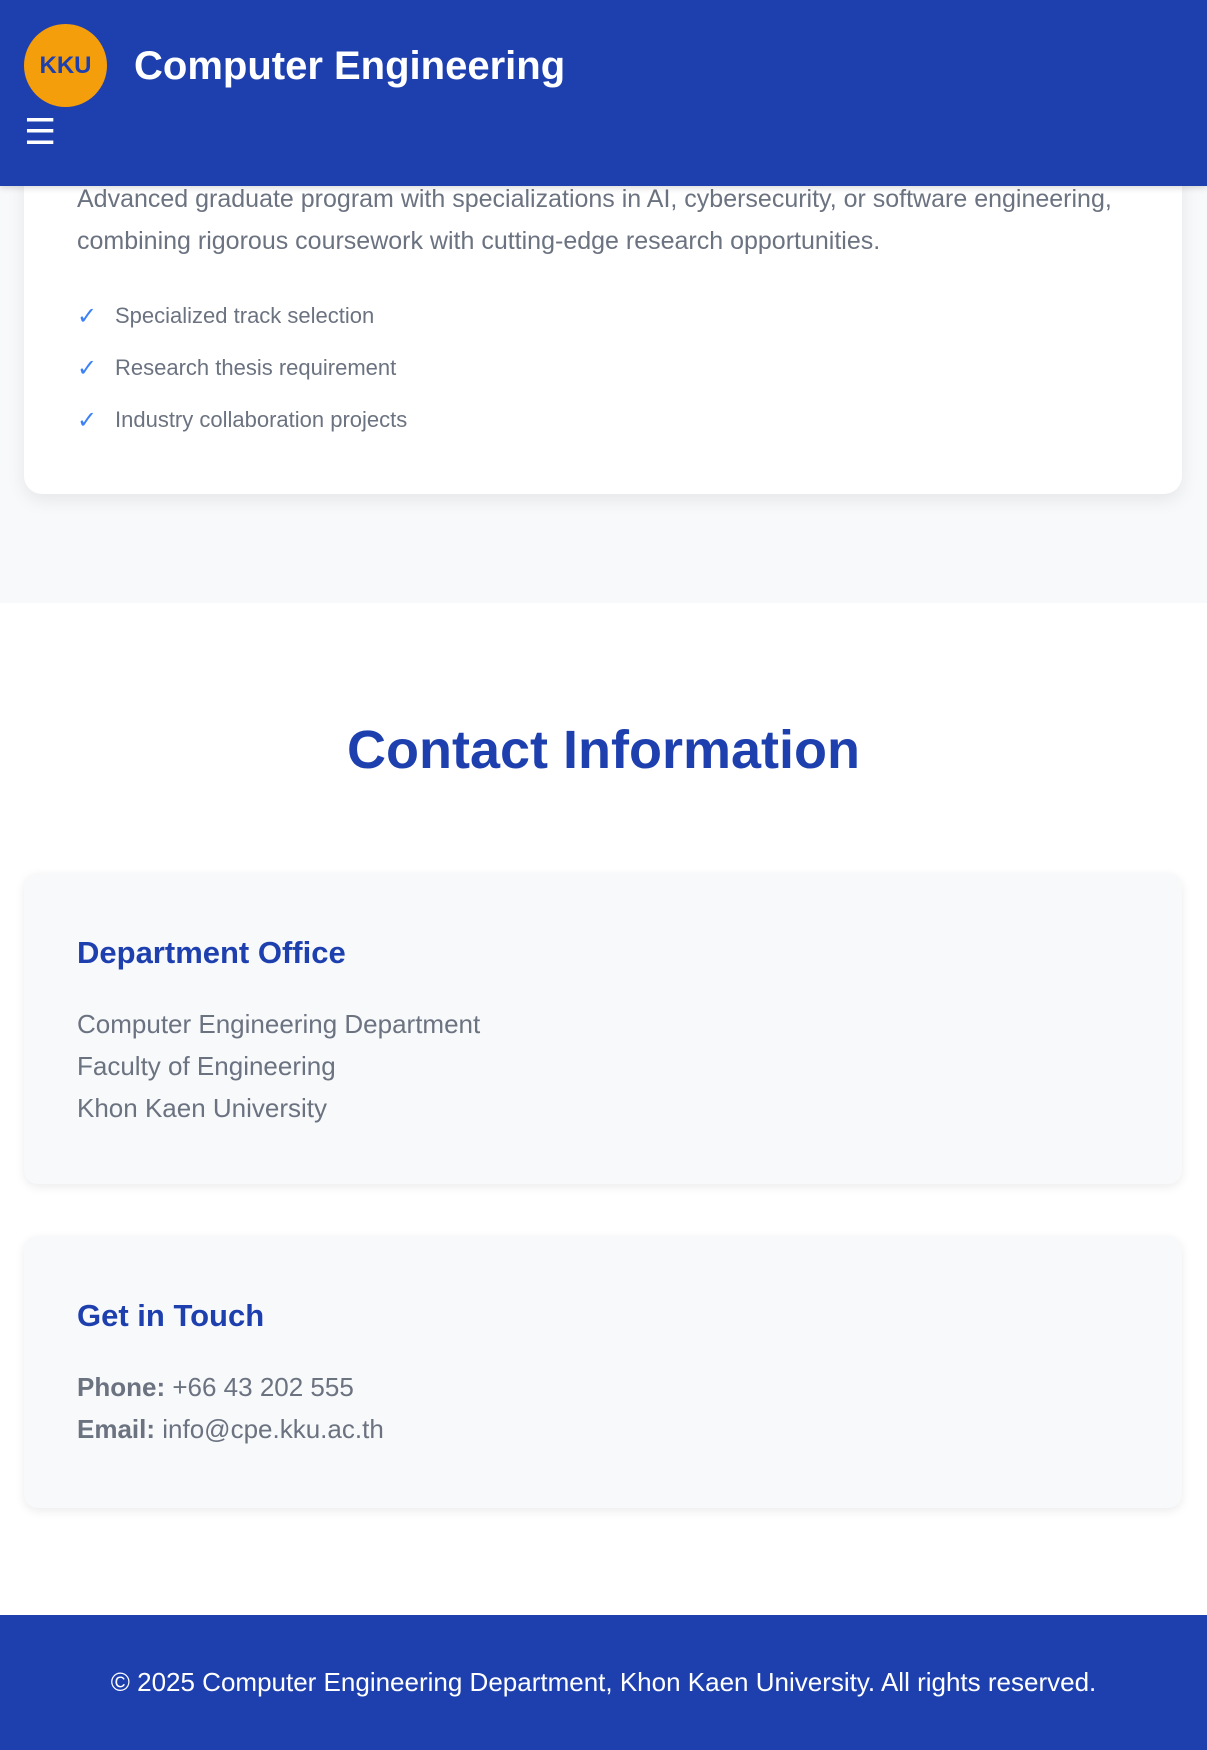  Describe the element at coordinates (42, 132) in the screenshot. I see `hamburger-menu-icon: ☰` at that location.